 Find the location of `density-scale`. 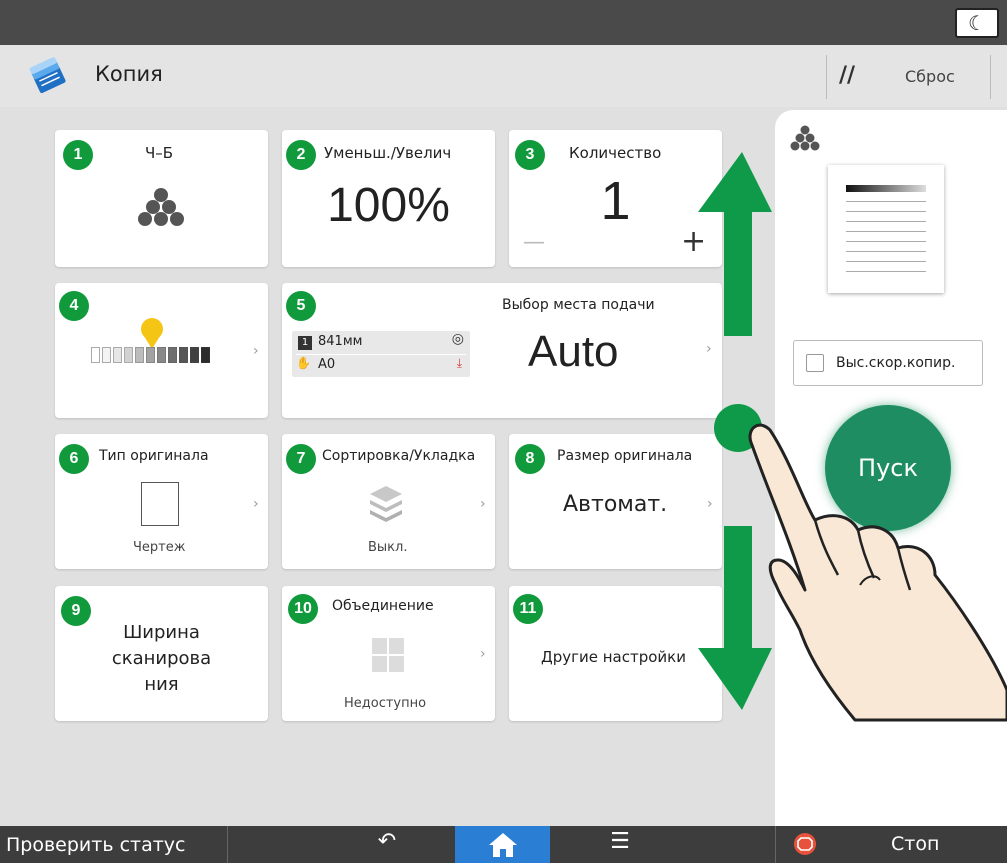

density-scale is located at coordinates (150, 355).